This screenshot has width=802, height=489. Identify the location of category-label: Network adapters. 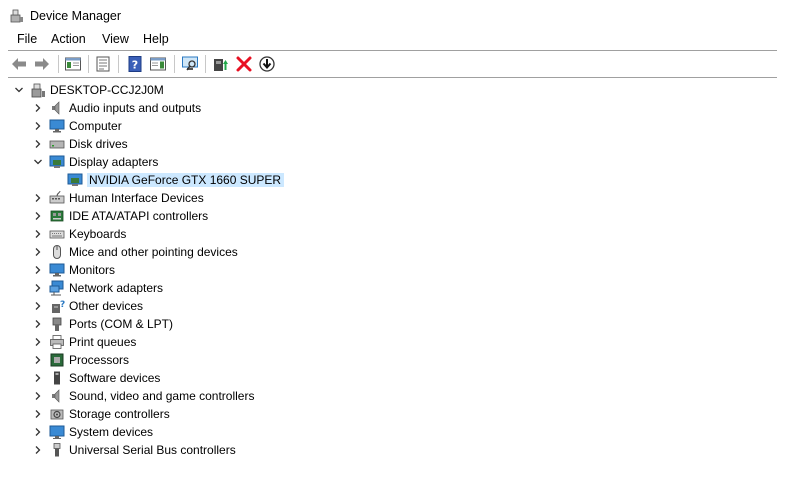
(116, 288).